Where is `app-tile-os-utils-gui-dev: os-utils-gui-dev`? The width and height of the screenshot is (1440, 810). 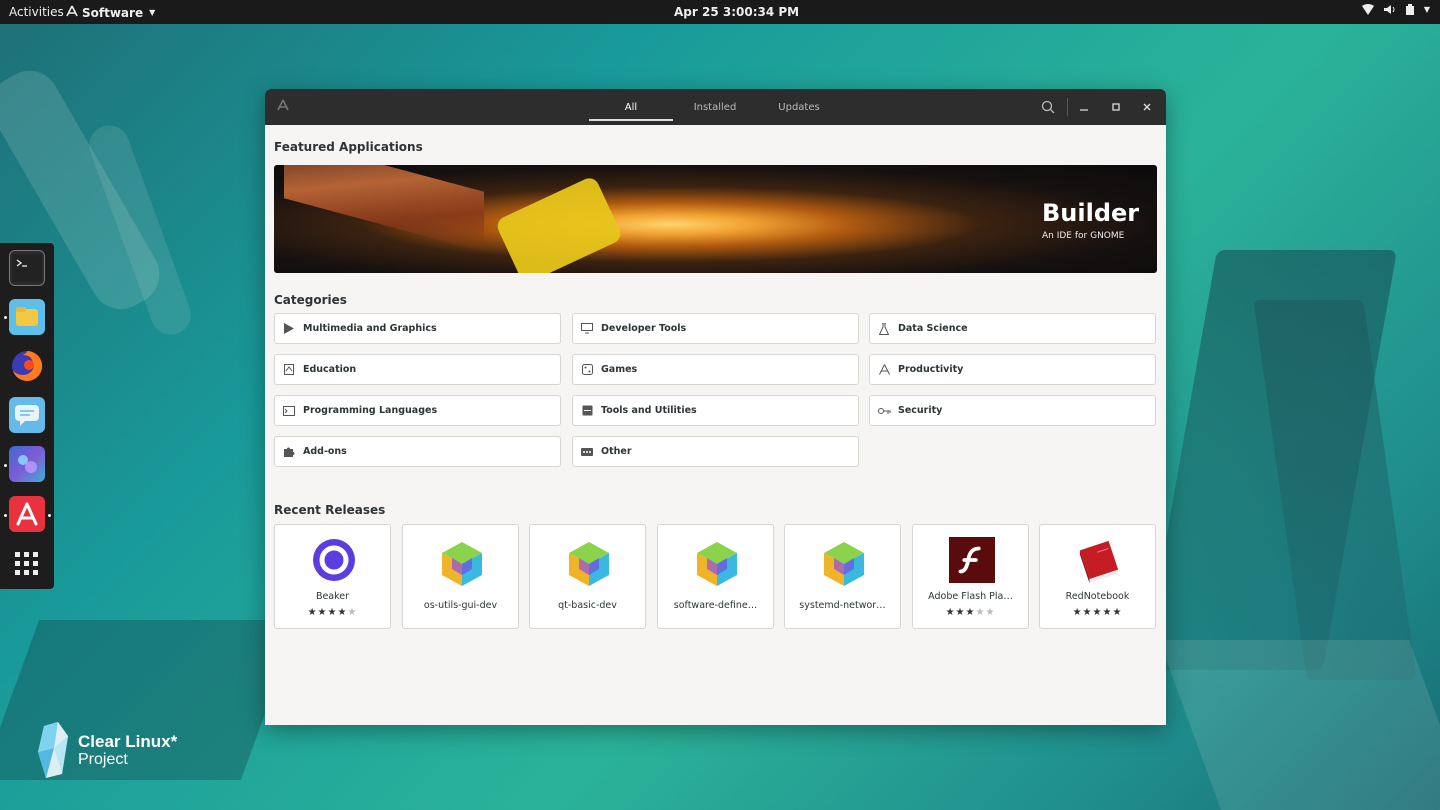 app-tile-os-utils-gui-dev: os-utils-gui-dev is located at coordinates (460, 576).